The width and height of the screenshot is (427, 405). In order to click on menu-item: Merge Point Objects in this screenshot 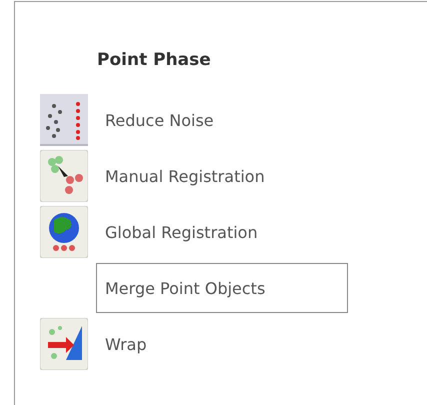, I will do `click(222, 288)`.